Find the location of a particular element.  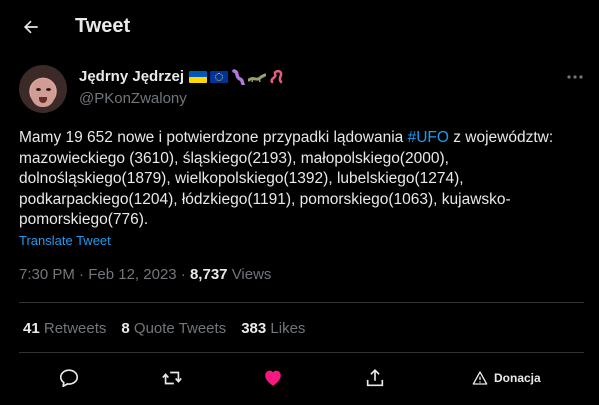

tweet-meta: 7:30 PM · Feb 12, 2023 · 8,737 Views is located at coordinates (145, 275).